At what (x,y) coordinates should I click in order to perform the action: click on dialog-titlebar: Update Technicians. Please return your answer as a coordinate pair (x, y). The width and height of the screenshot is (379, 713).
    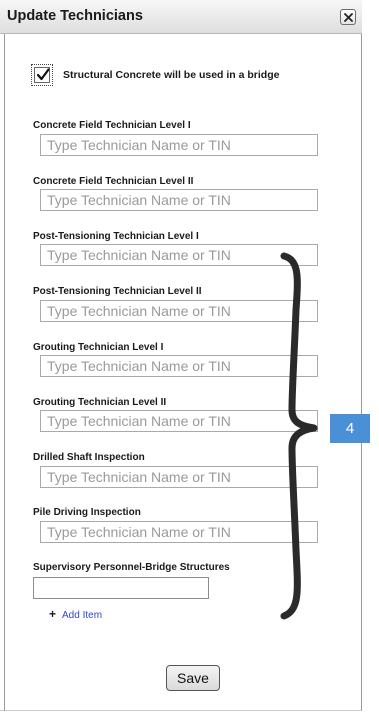
    Looking at the image, I should click on (181, 17).